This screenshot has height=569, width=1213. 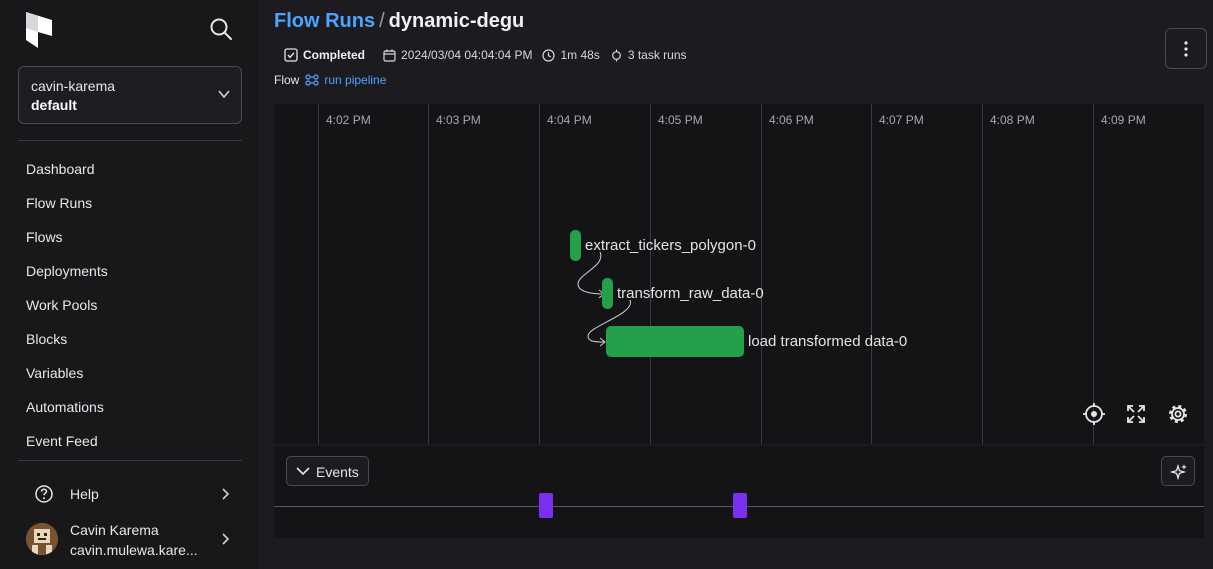 What do you see at coordinates (39, 30) in the screenshot?
I see `prefect-logo` at bounding box center [39, 30].